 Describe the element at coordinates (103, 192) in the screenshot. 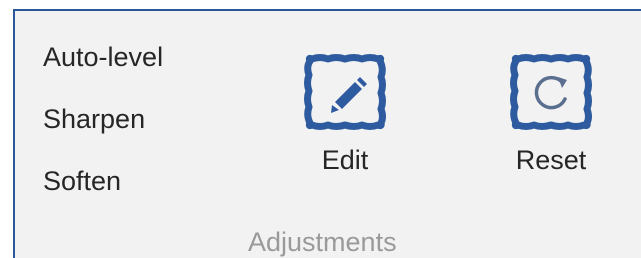

I see `soften-button: Soften` at that location.